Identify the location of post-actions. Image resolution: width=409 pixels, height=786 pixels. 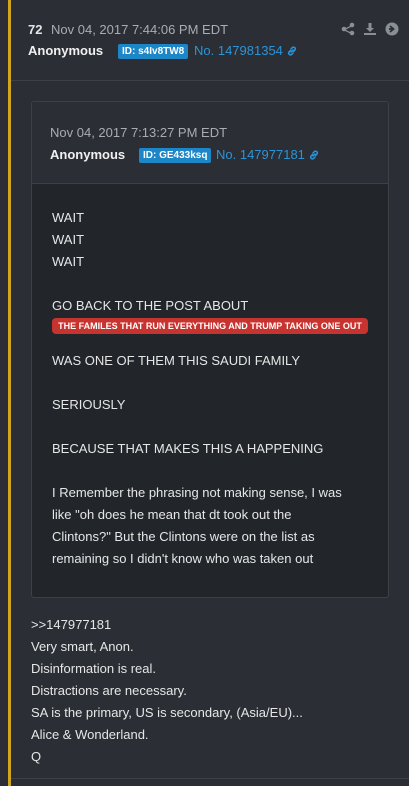
(370, 29).